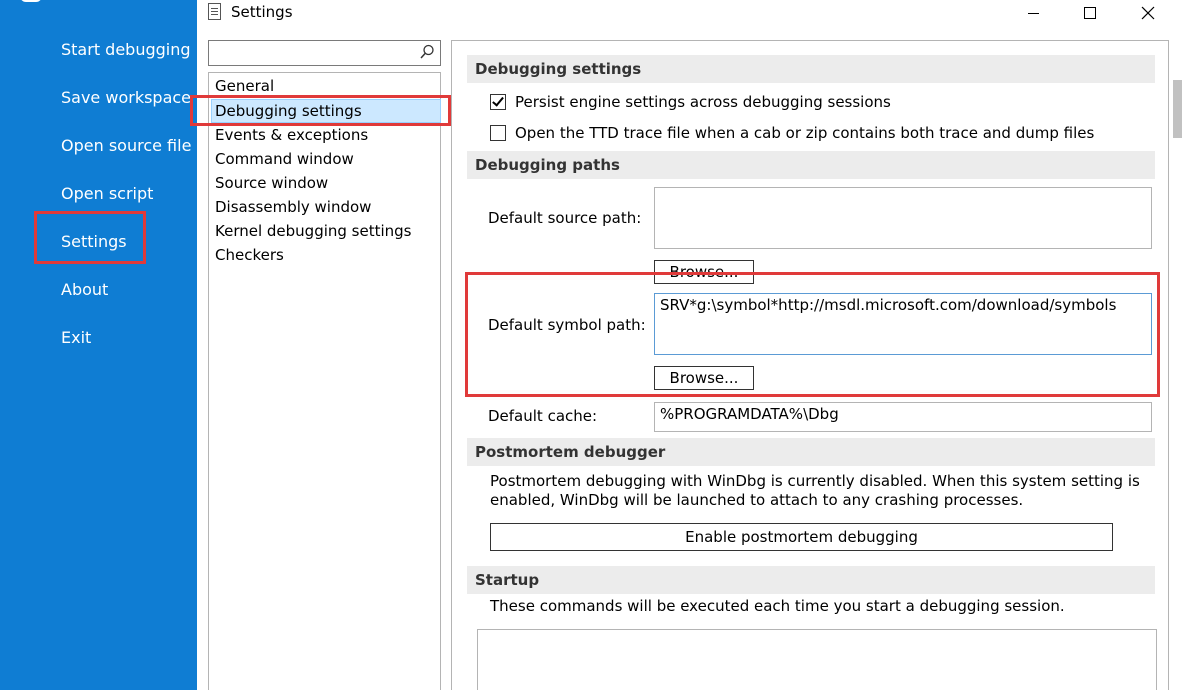  Describe the element at coordinates (565, 218) in the screenshot. I see `source-path-label: Default source path:` at that location.